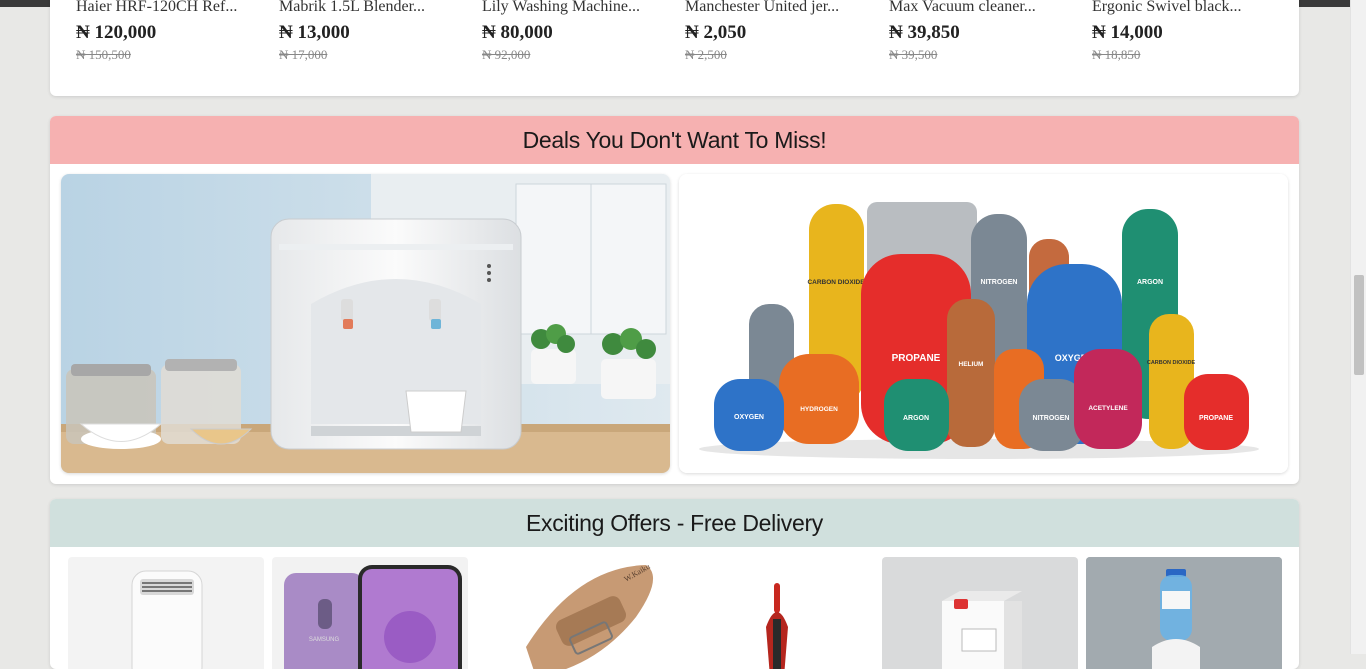 This screenshot has height=669, width=1366. What do you see at coordinates (777, 626) in the screenshot?
I see `vacuum-cleaner-image` at bounding box center [777, 626].